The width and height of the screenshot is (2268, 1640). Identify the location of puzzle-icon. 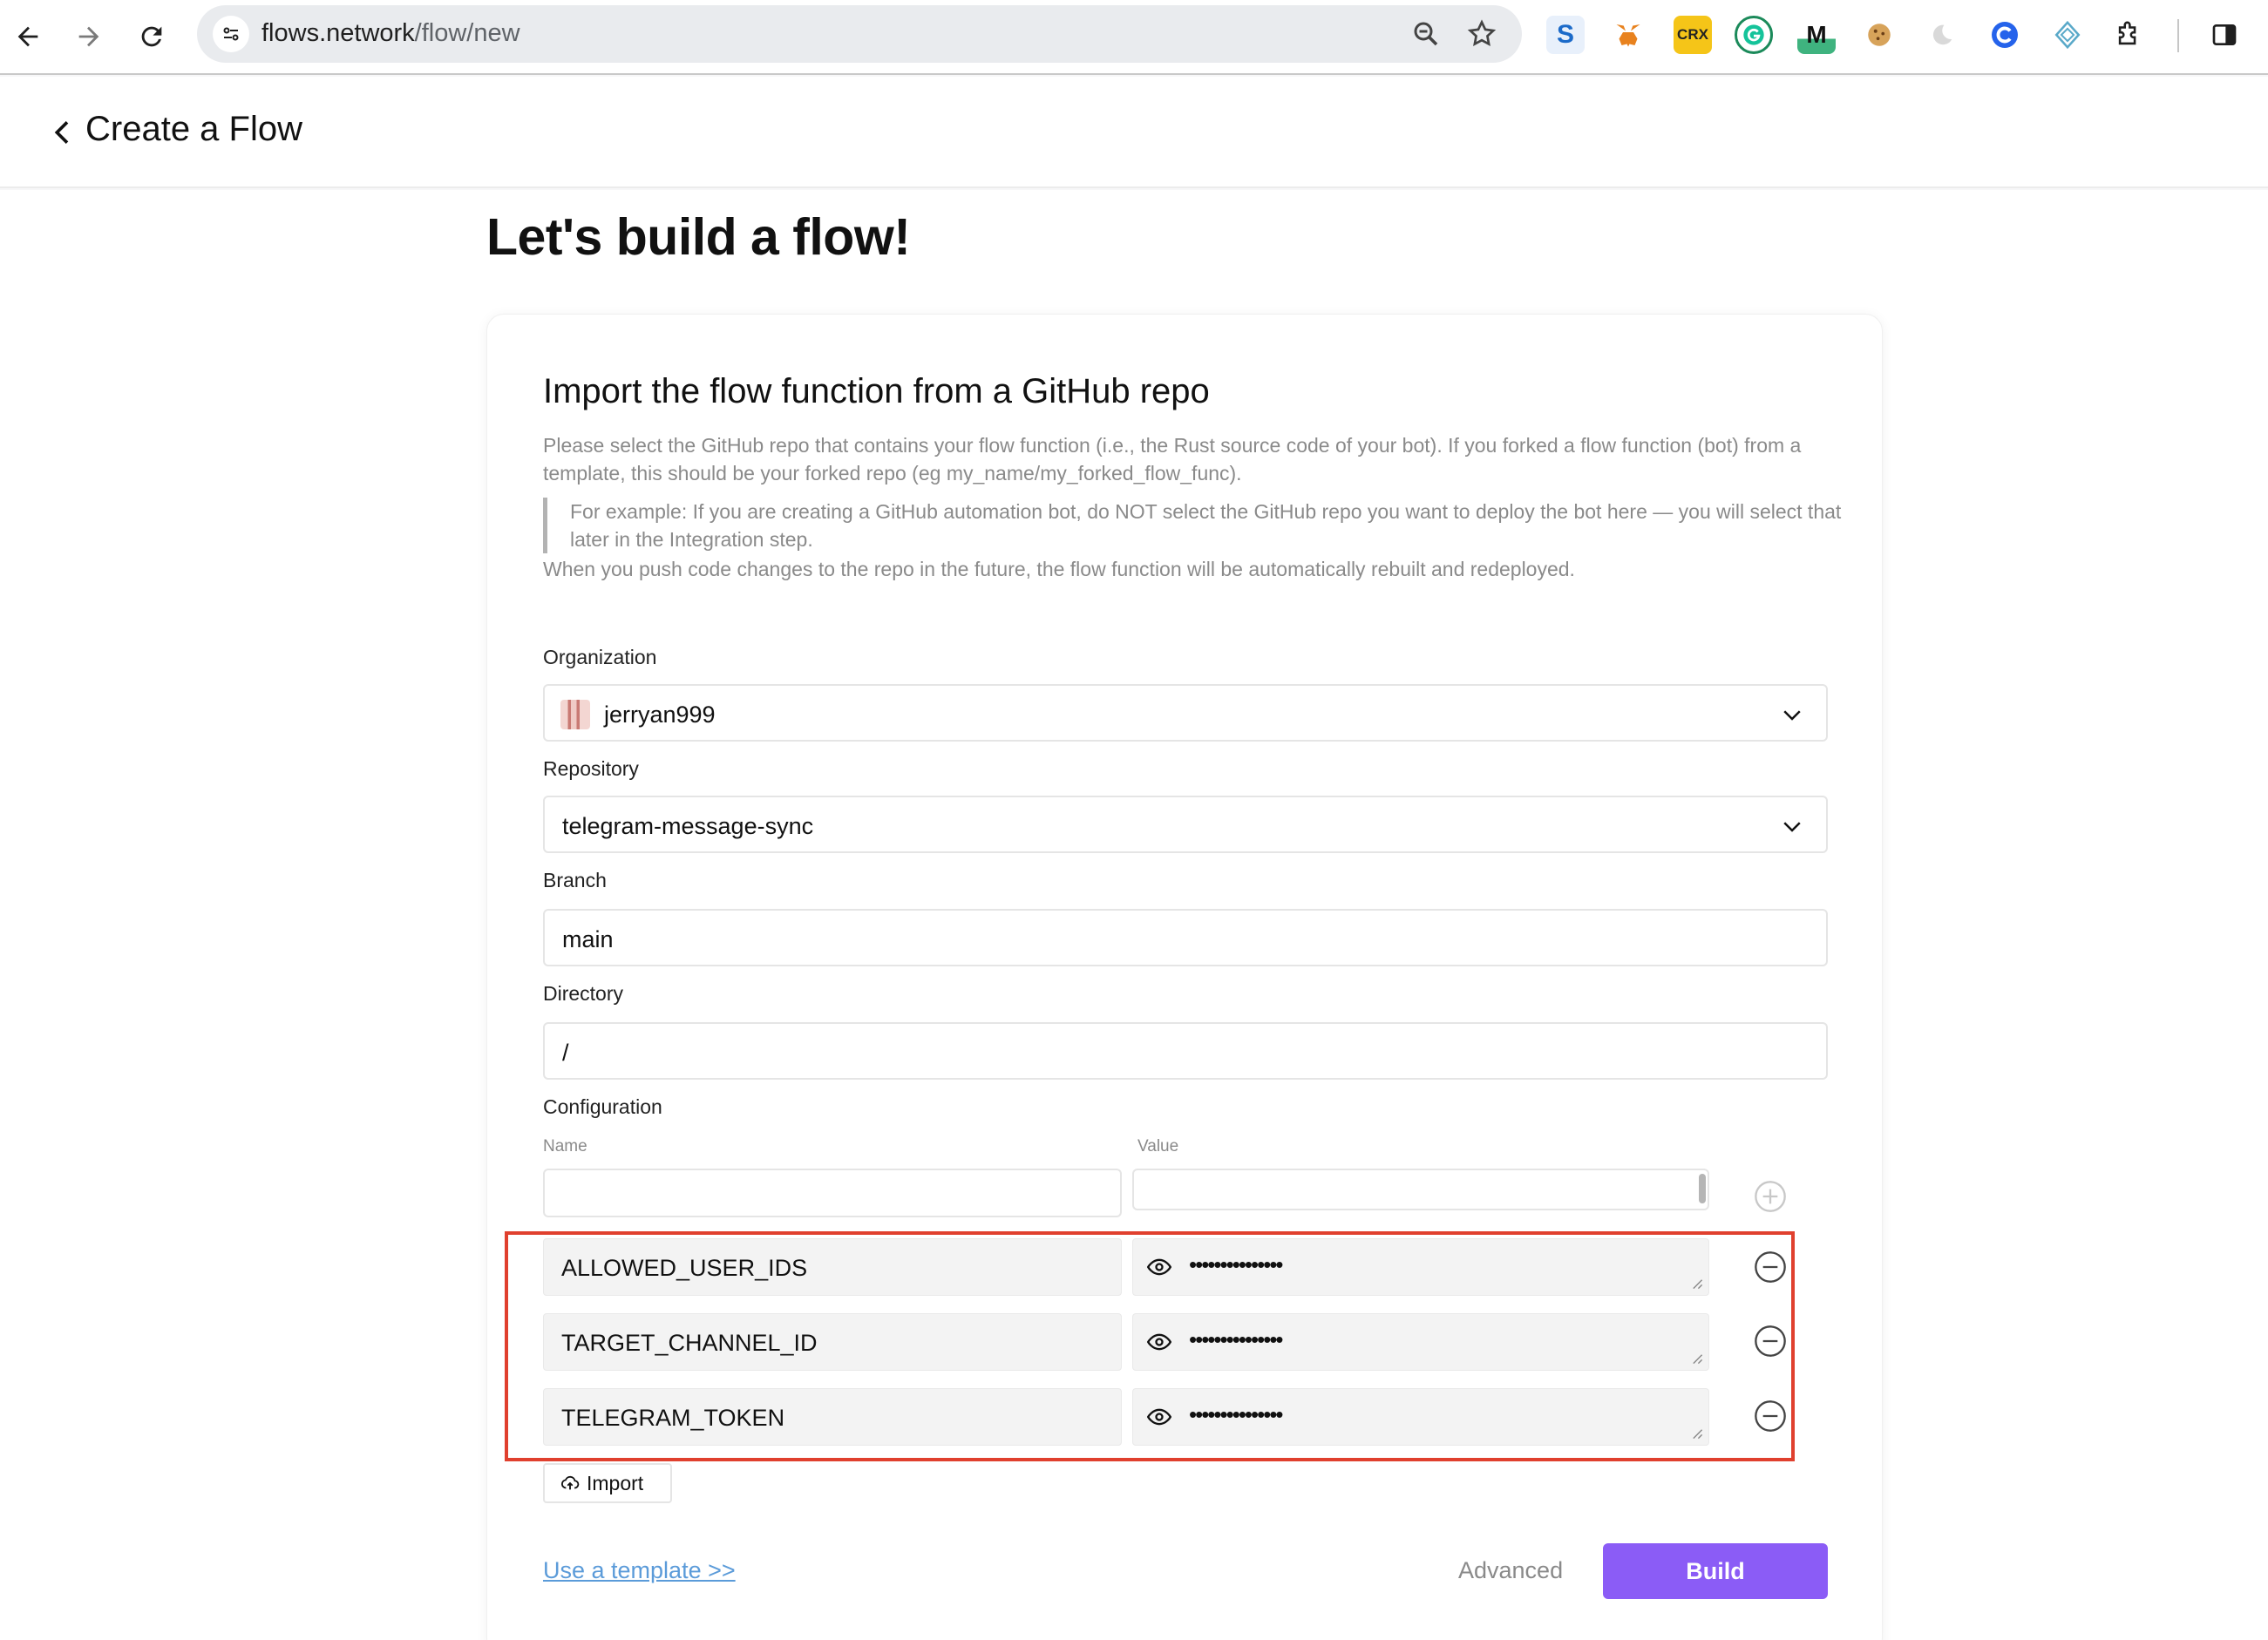
(2128, 35).